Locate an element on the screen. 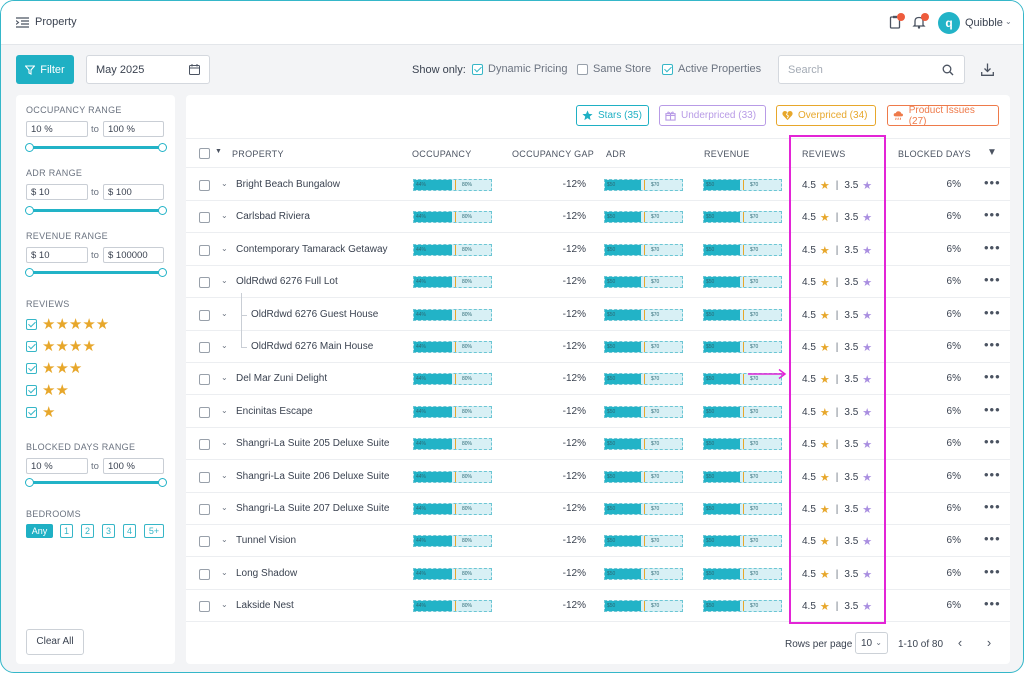  property-name: OldRdwd 6276 Main House is located at coordinates (312, 346).